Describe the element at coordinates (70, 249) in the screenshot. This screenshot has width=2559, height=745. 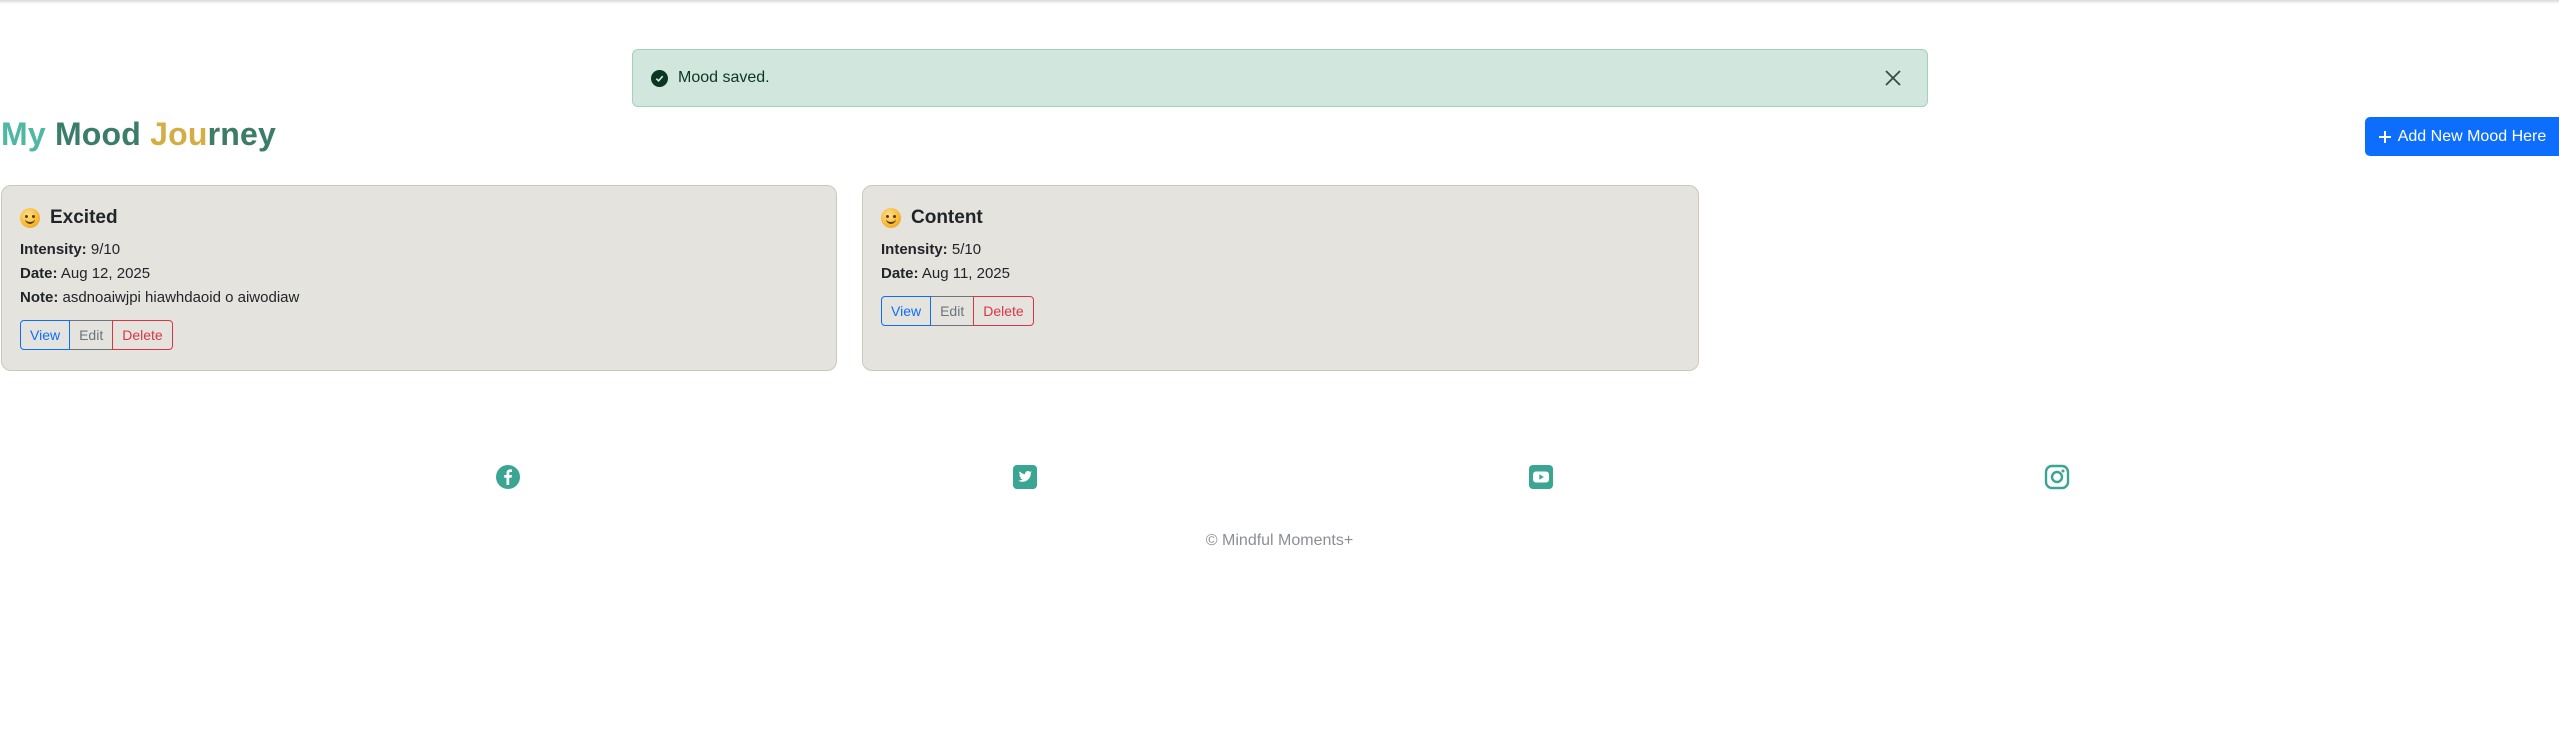
I see `intensity-row: Intensity: 9/10` at that location.